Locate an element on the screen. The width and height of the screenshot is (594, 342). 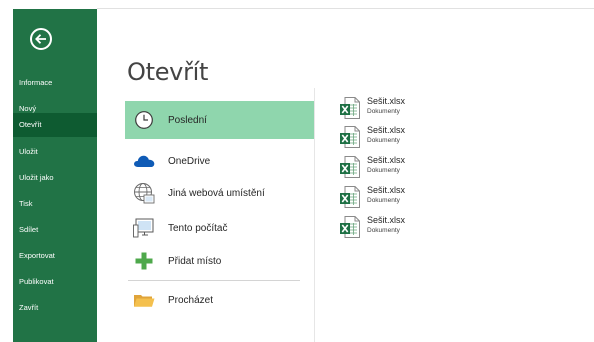
plus-icon is located at coordinates (144, 261).